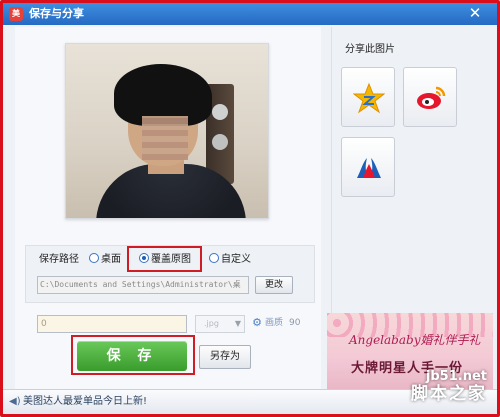 This screenshot has height=417, width=500. Describe the element at coordinates (274, 323) in the screenshot. I see `quality-label: 画质` at that location.